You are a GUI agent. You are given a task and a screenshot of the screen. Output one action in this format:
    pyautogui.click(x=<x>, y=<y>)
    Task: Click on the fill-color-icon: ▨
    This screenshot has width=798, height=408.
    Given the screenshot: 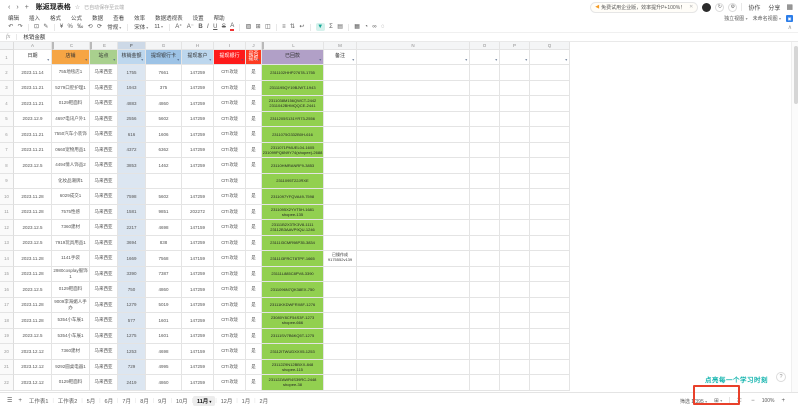 What is the action you would take?
    pyautogui.click(x=249, y=27)
    